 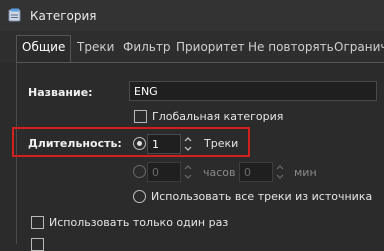 I want to click on time-radio, so click(x=139, y=171).